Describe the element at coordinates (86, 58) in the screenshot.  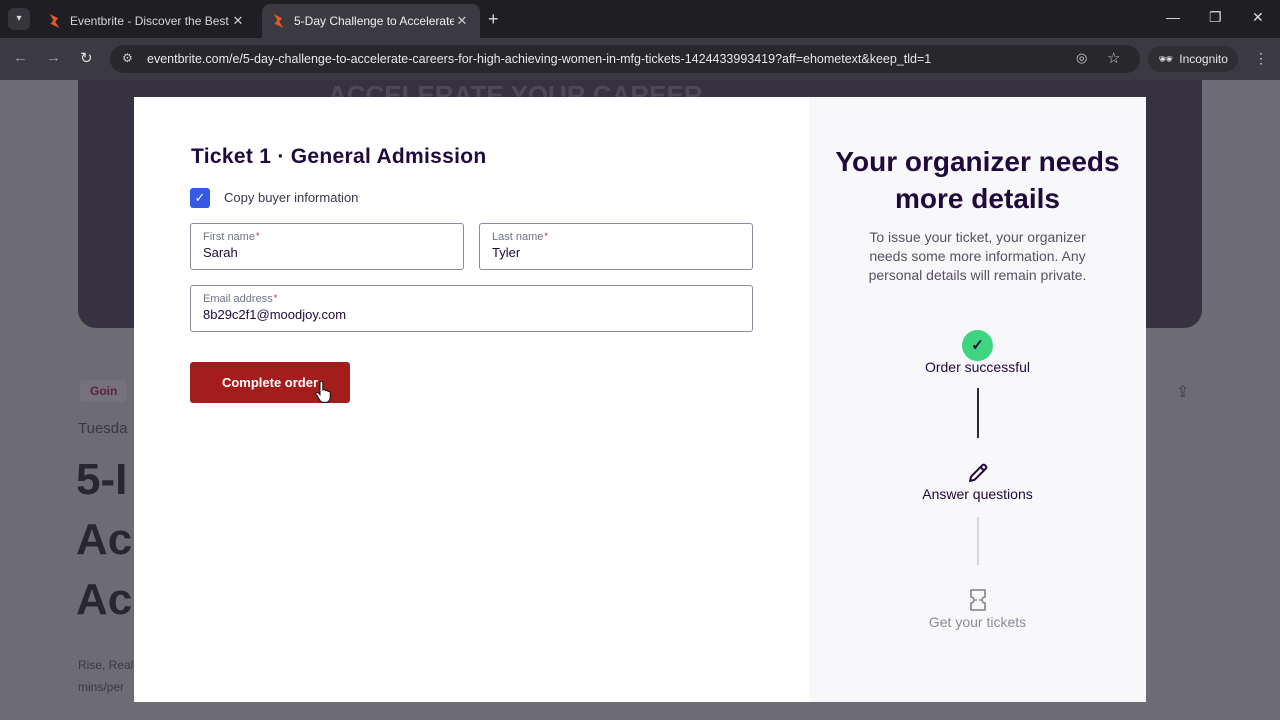
I see `reload-icon: ↻` at that location.